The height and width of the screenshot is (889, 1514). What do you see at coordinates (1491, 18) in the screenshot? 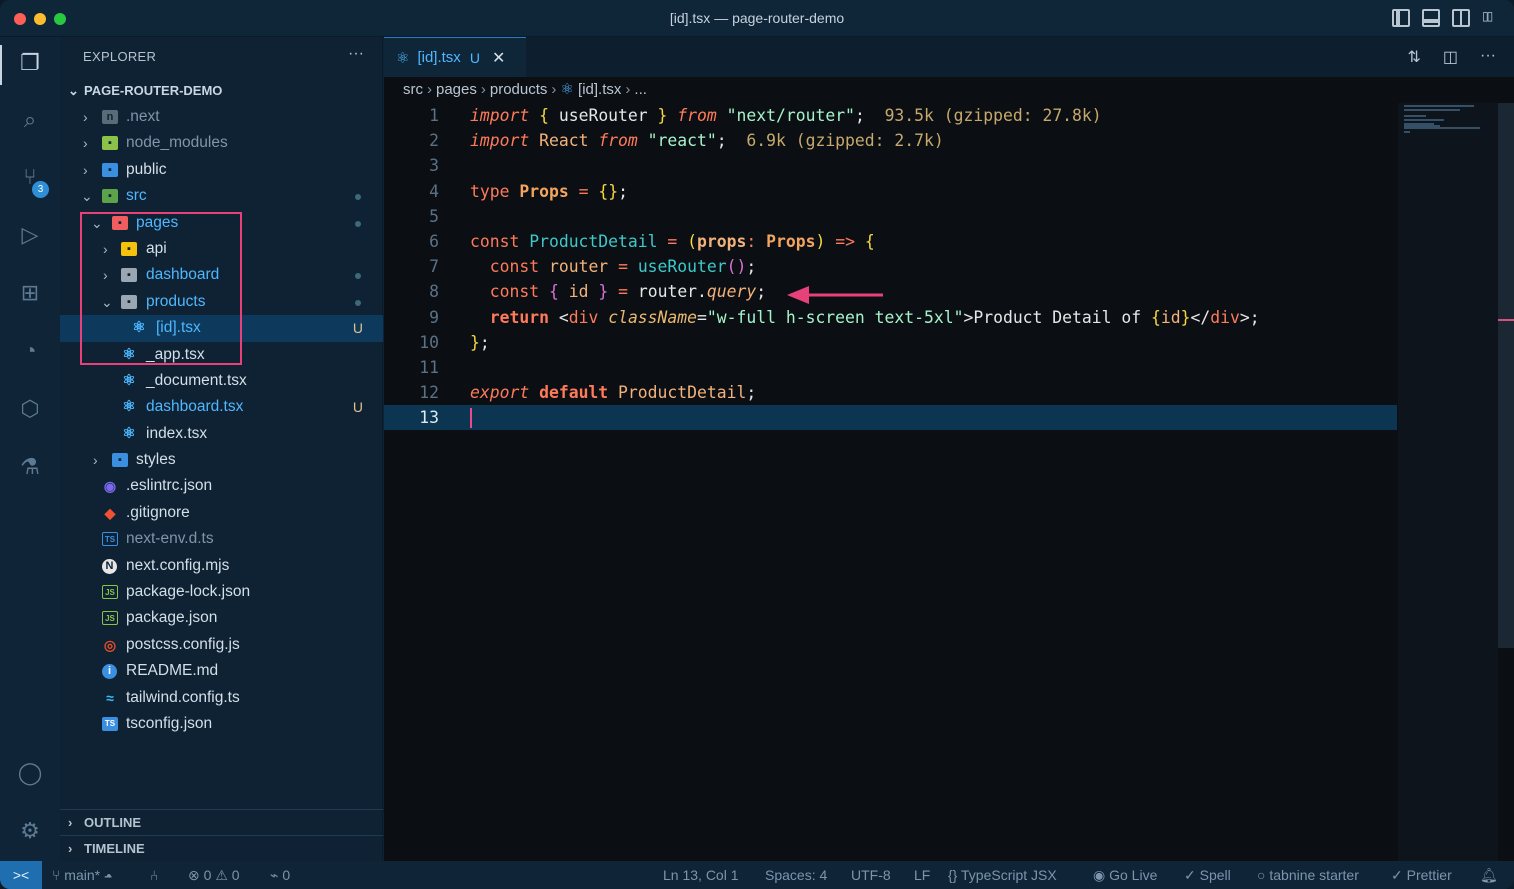
I see `customize-layout-icon` at bounding box center [1491, 18].